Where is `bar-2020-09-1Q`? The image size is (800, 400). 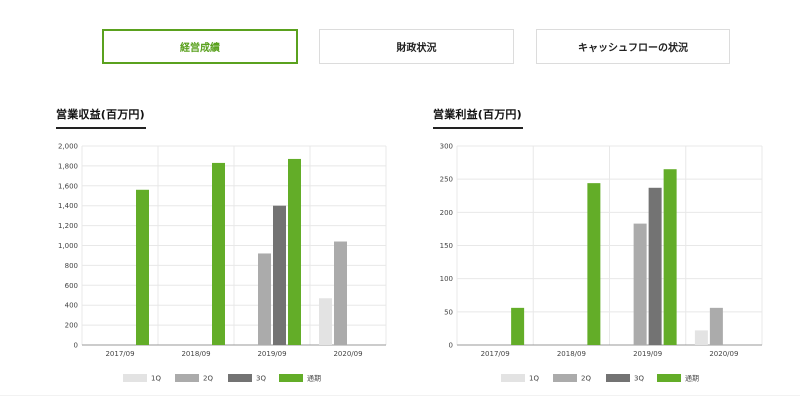
bar-2020-09-1Q is located at coordinates (701, 337).